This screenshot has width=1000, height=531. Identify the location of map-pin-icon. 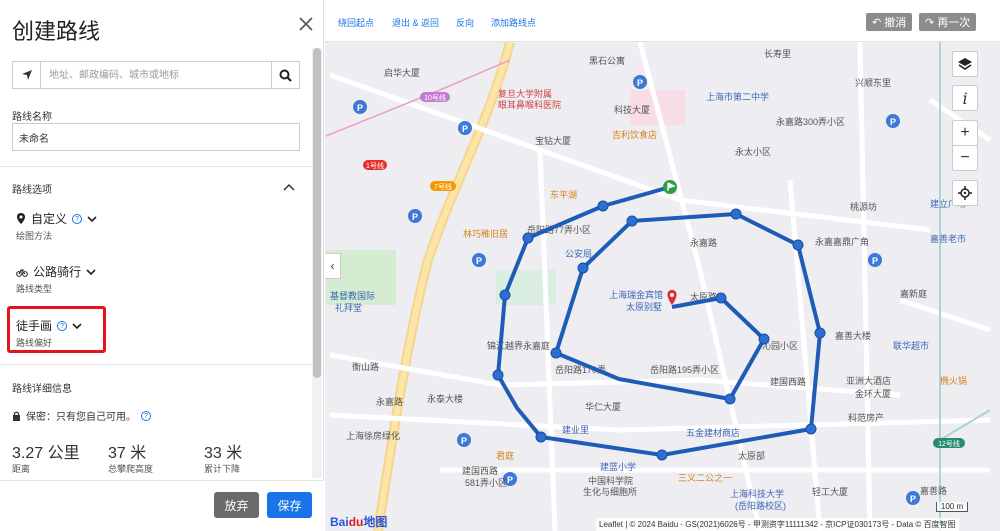
(21, 218).